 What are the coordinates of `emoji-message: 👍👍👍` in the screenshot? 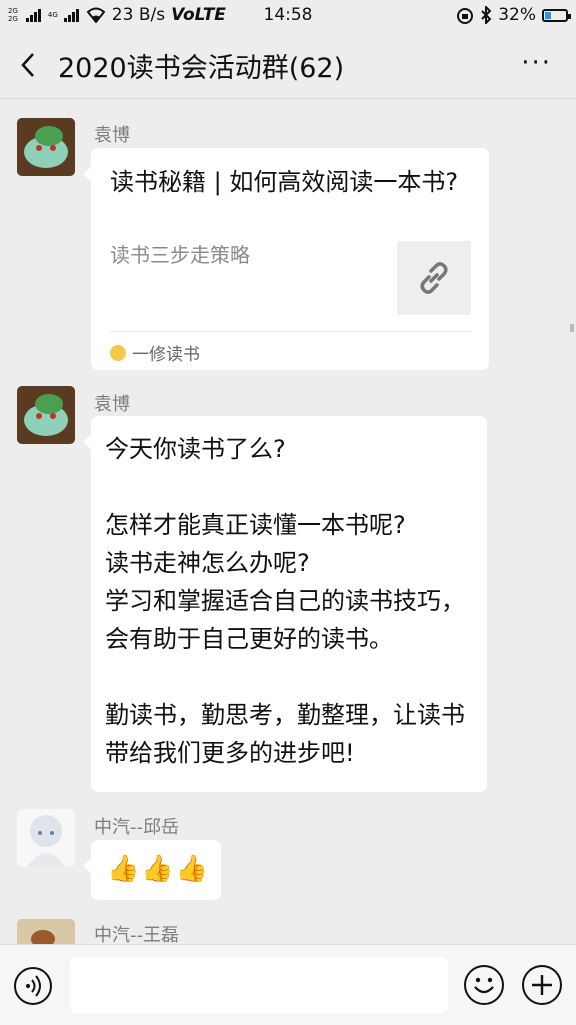 It's located at (152, 870).